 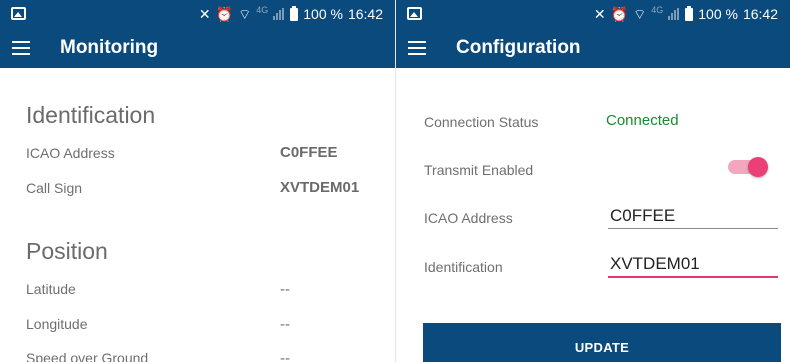 What do you see at coordinates (87, 356) in the screenshot?
I see `speed-label: Speed over Ground` at bounding box center [87, 356].